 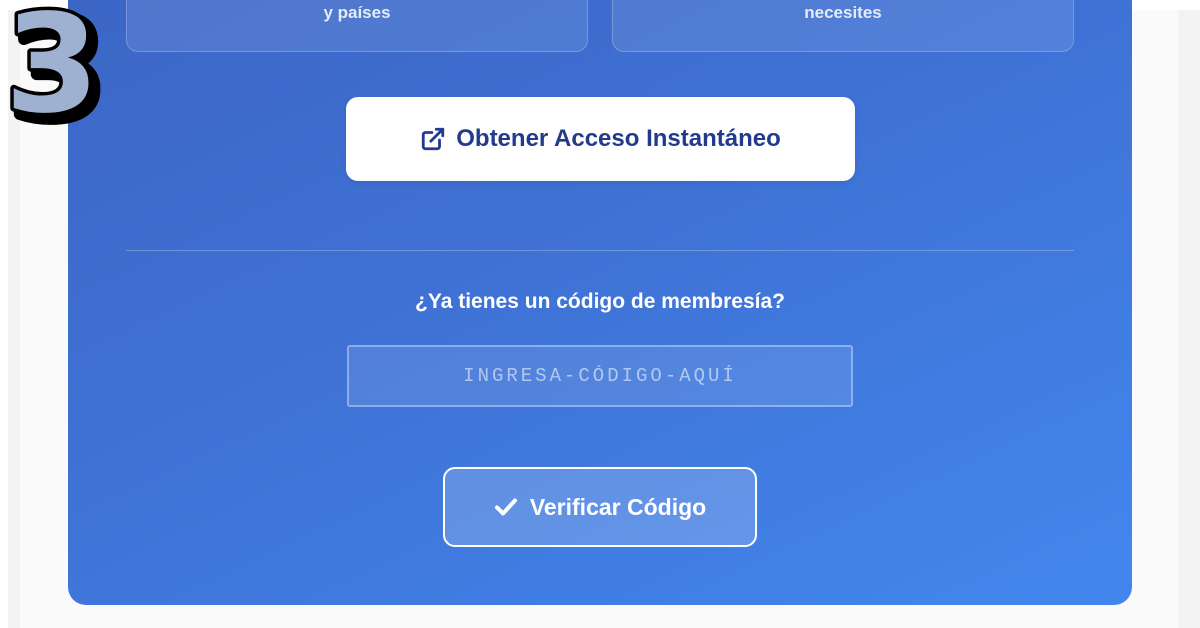 I want to click on step-number-badge: 3 3, so click(x=56, y=65).